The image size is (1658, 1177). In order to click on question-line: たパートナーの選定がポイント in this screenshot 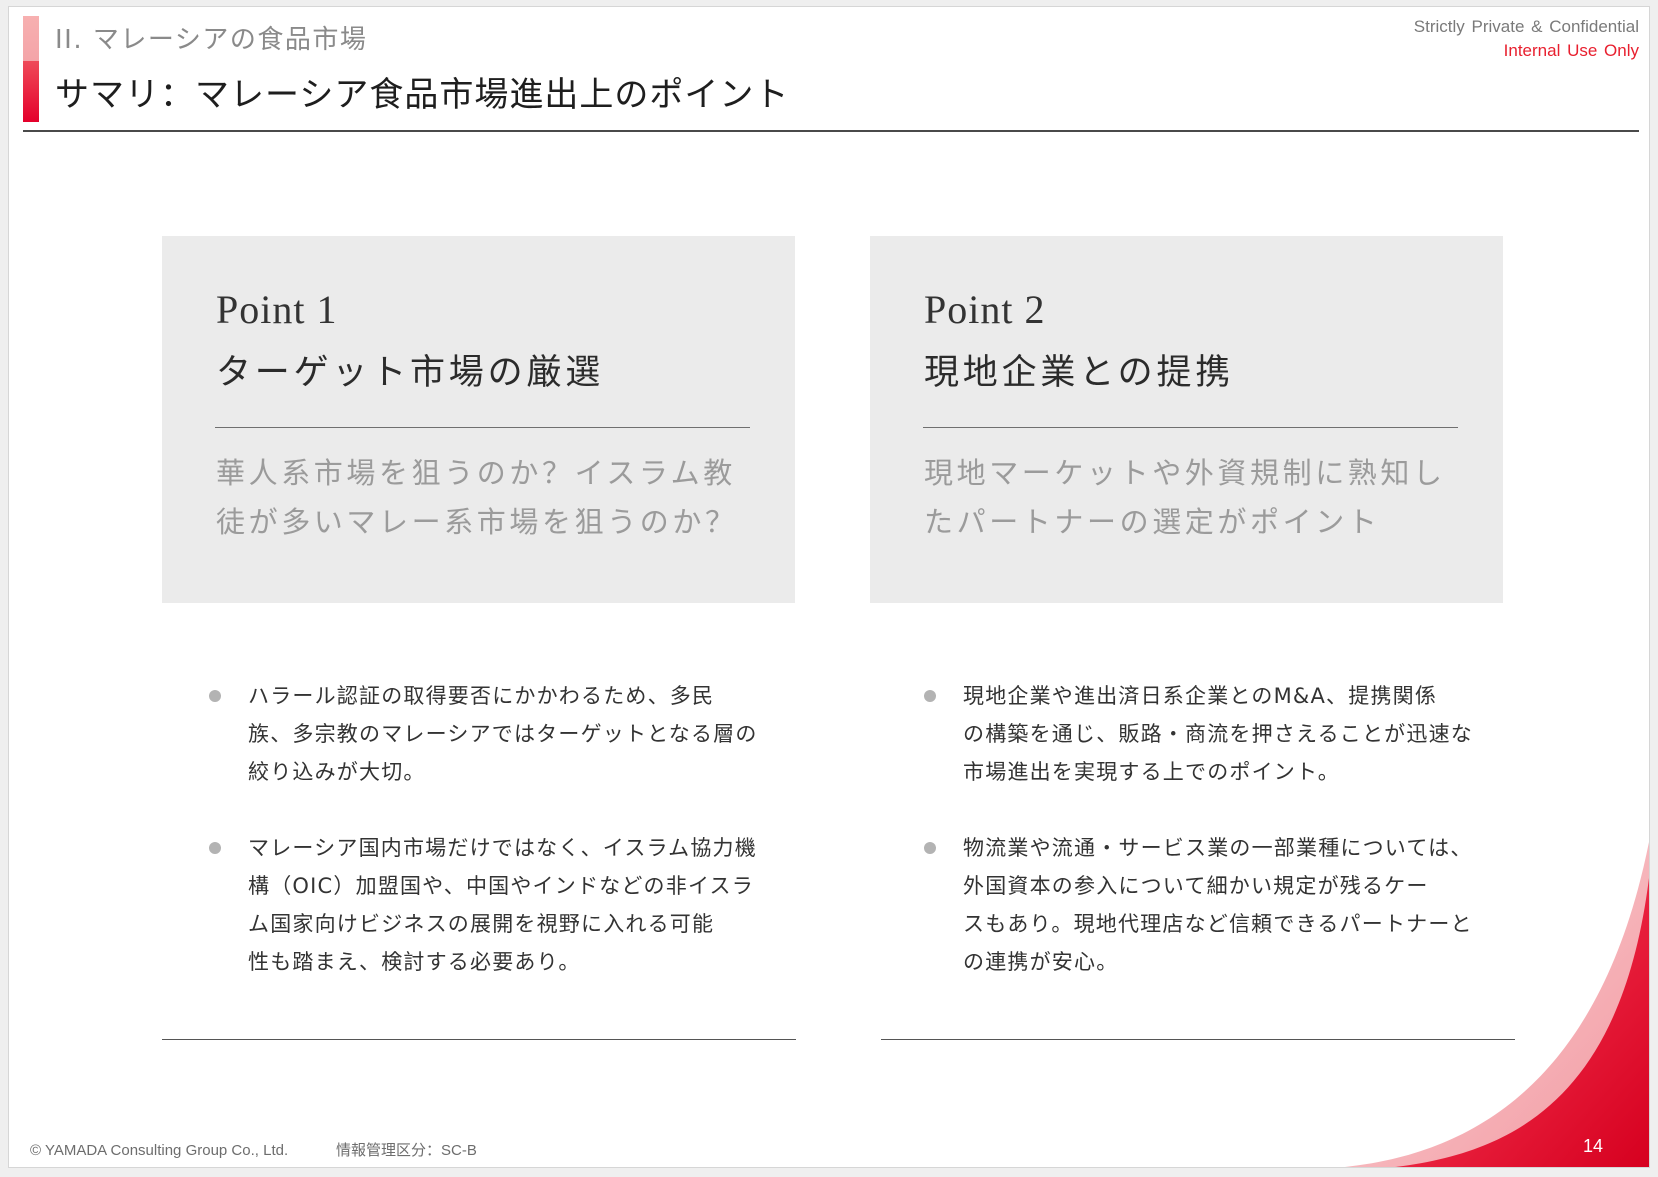, I will do `click(1152, 522)`.